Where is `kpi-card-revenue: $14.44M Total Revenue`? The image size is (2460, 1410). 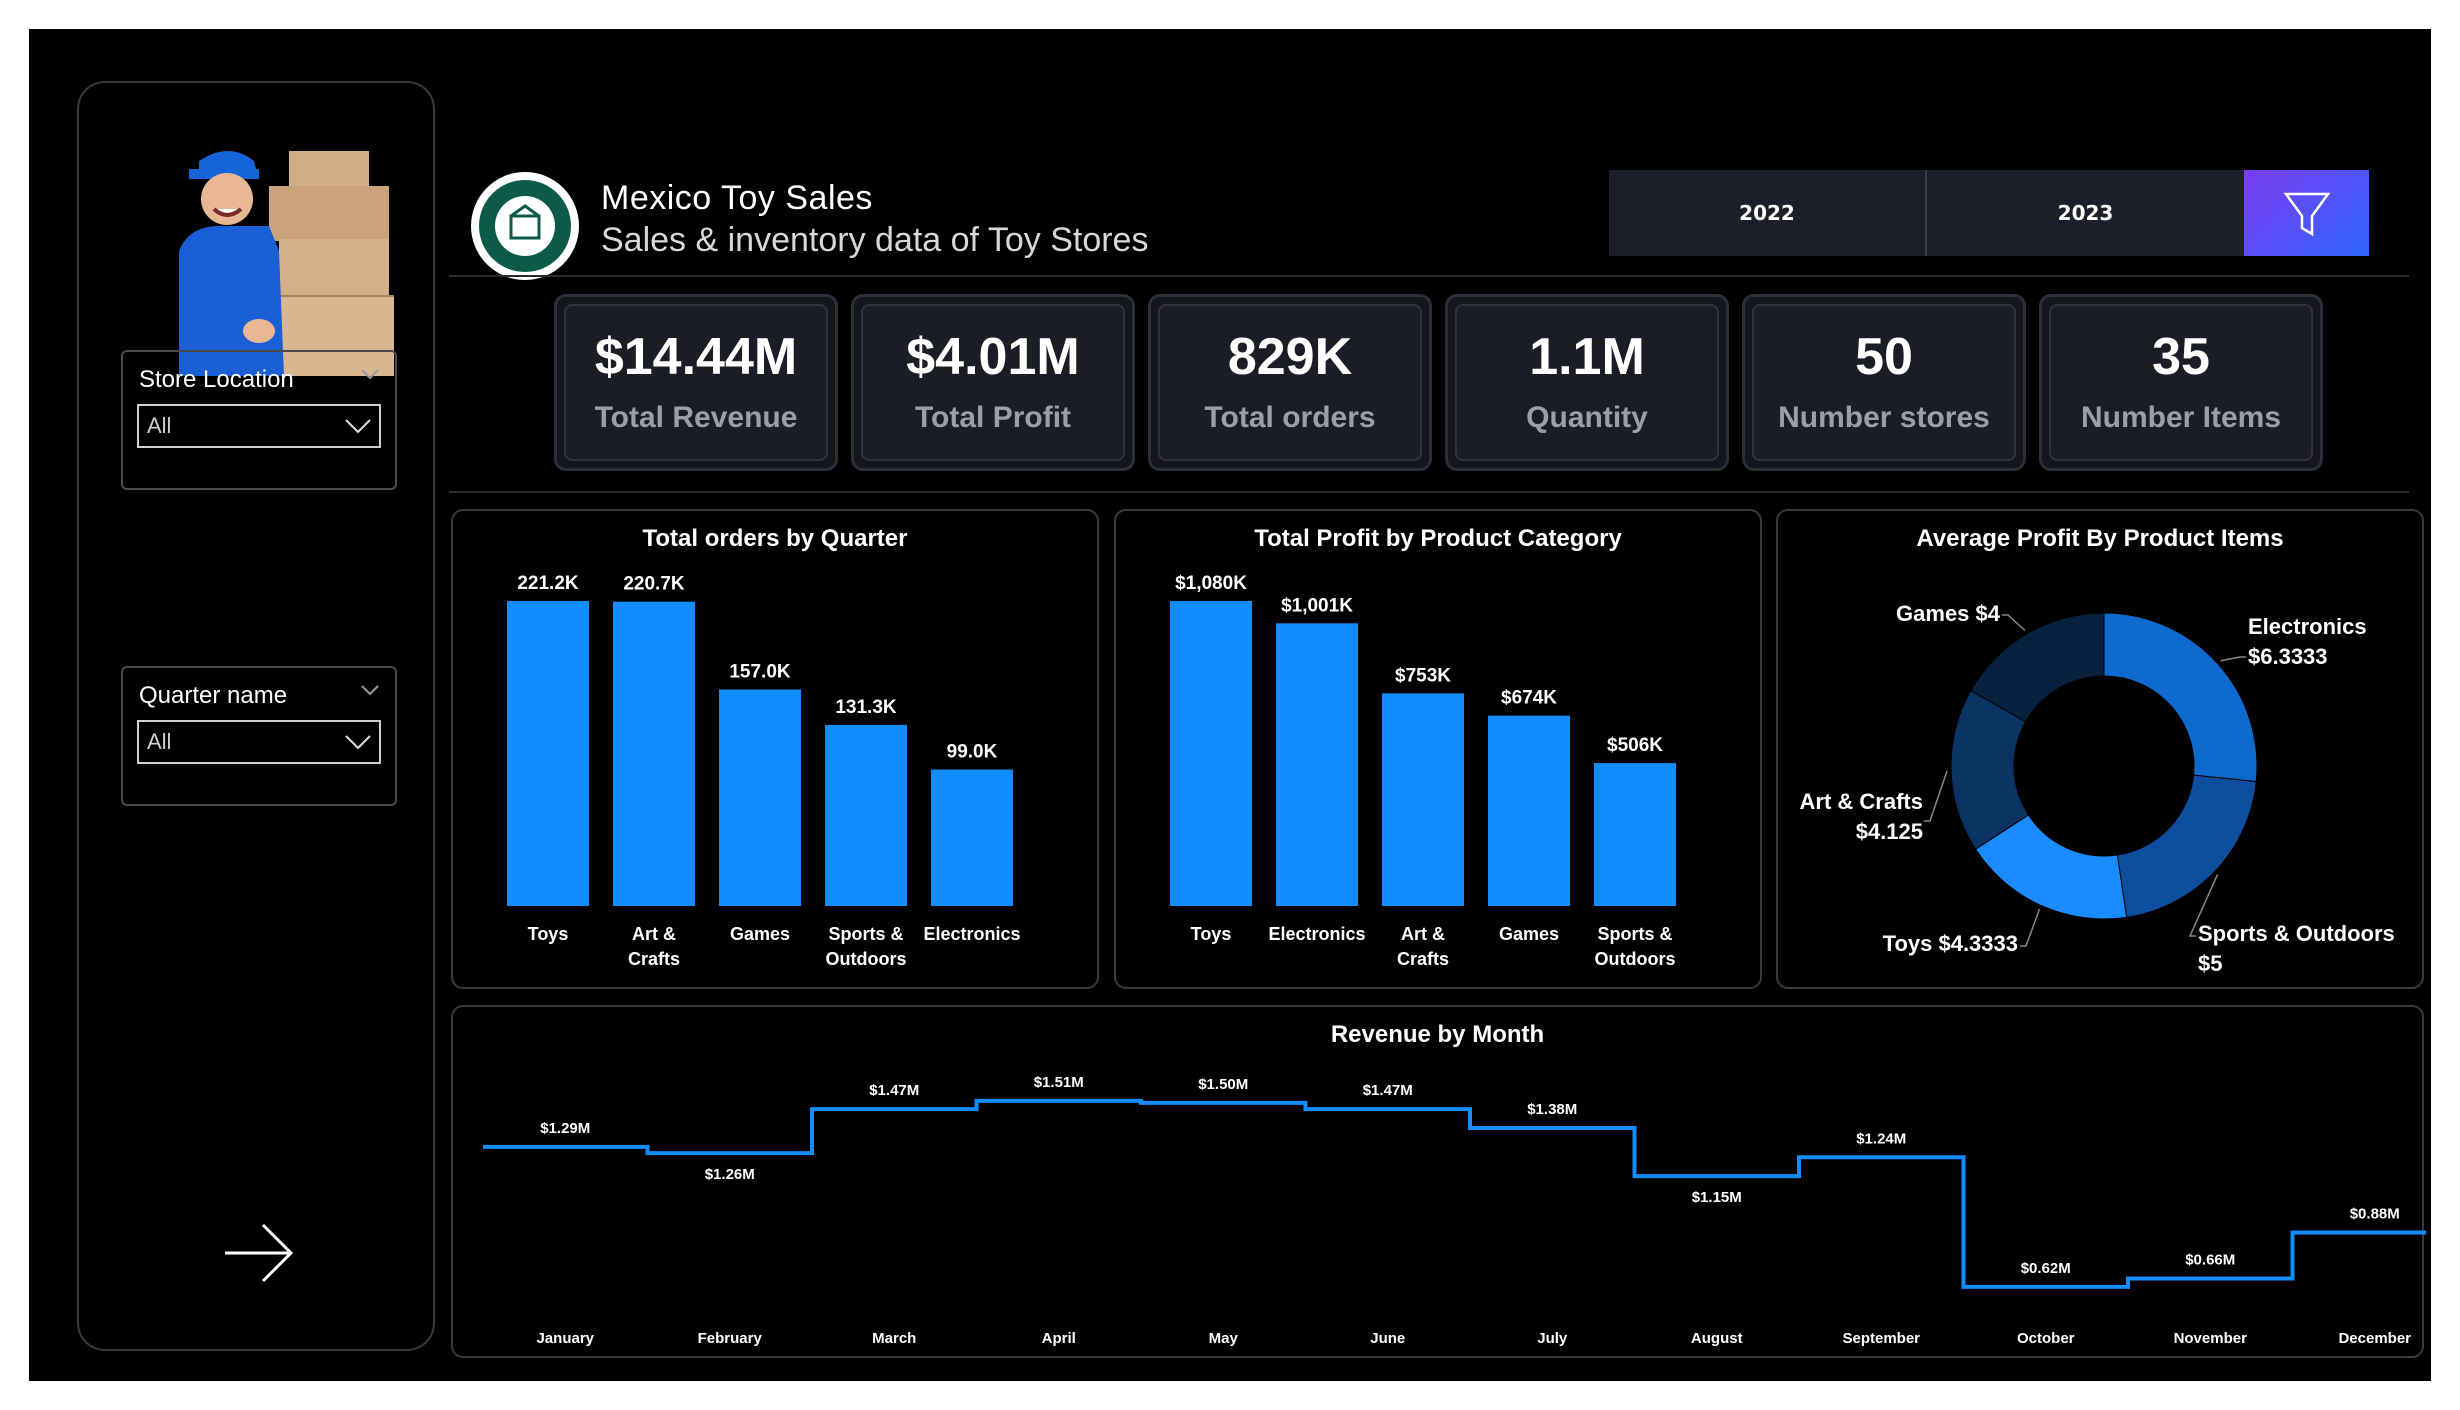
kpi-card-revenue: $14.44M Total Revenue is located at coordinates (696, 382).